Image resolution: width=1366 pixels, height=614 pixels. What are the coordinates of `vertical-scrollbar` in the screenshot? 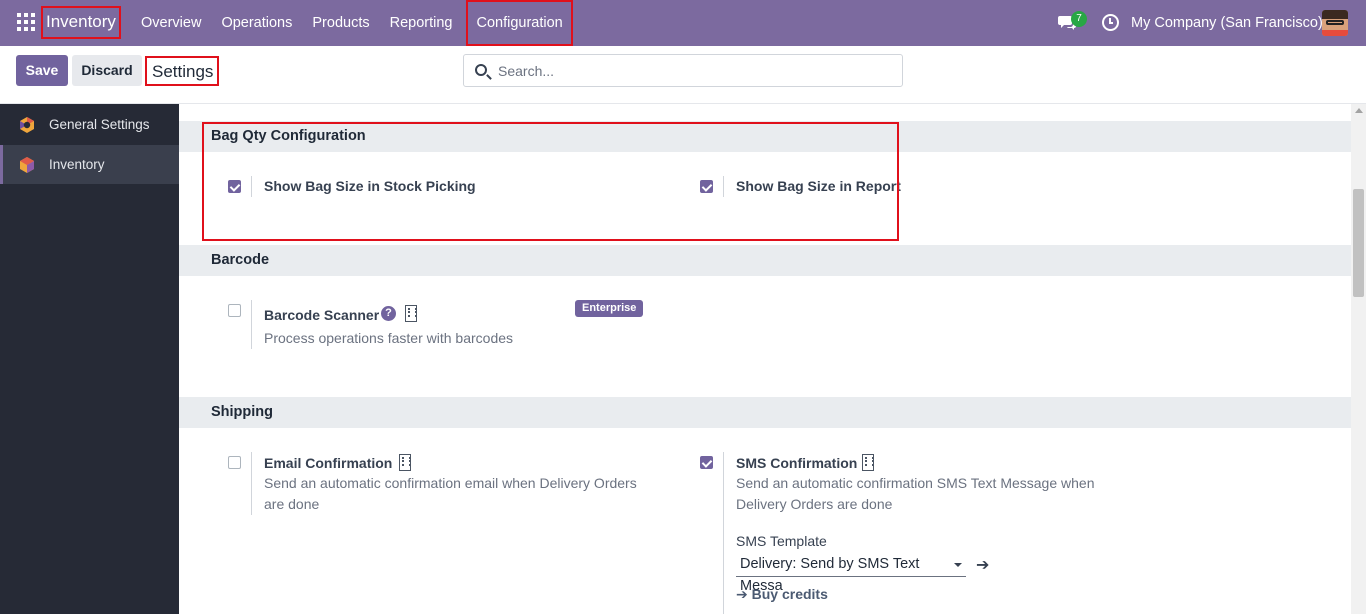 It's located at (1358, 359).